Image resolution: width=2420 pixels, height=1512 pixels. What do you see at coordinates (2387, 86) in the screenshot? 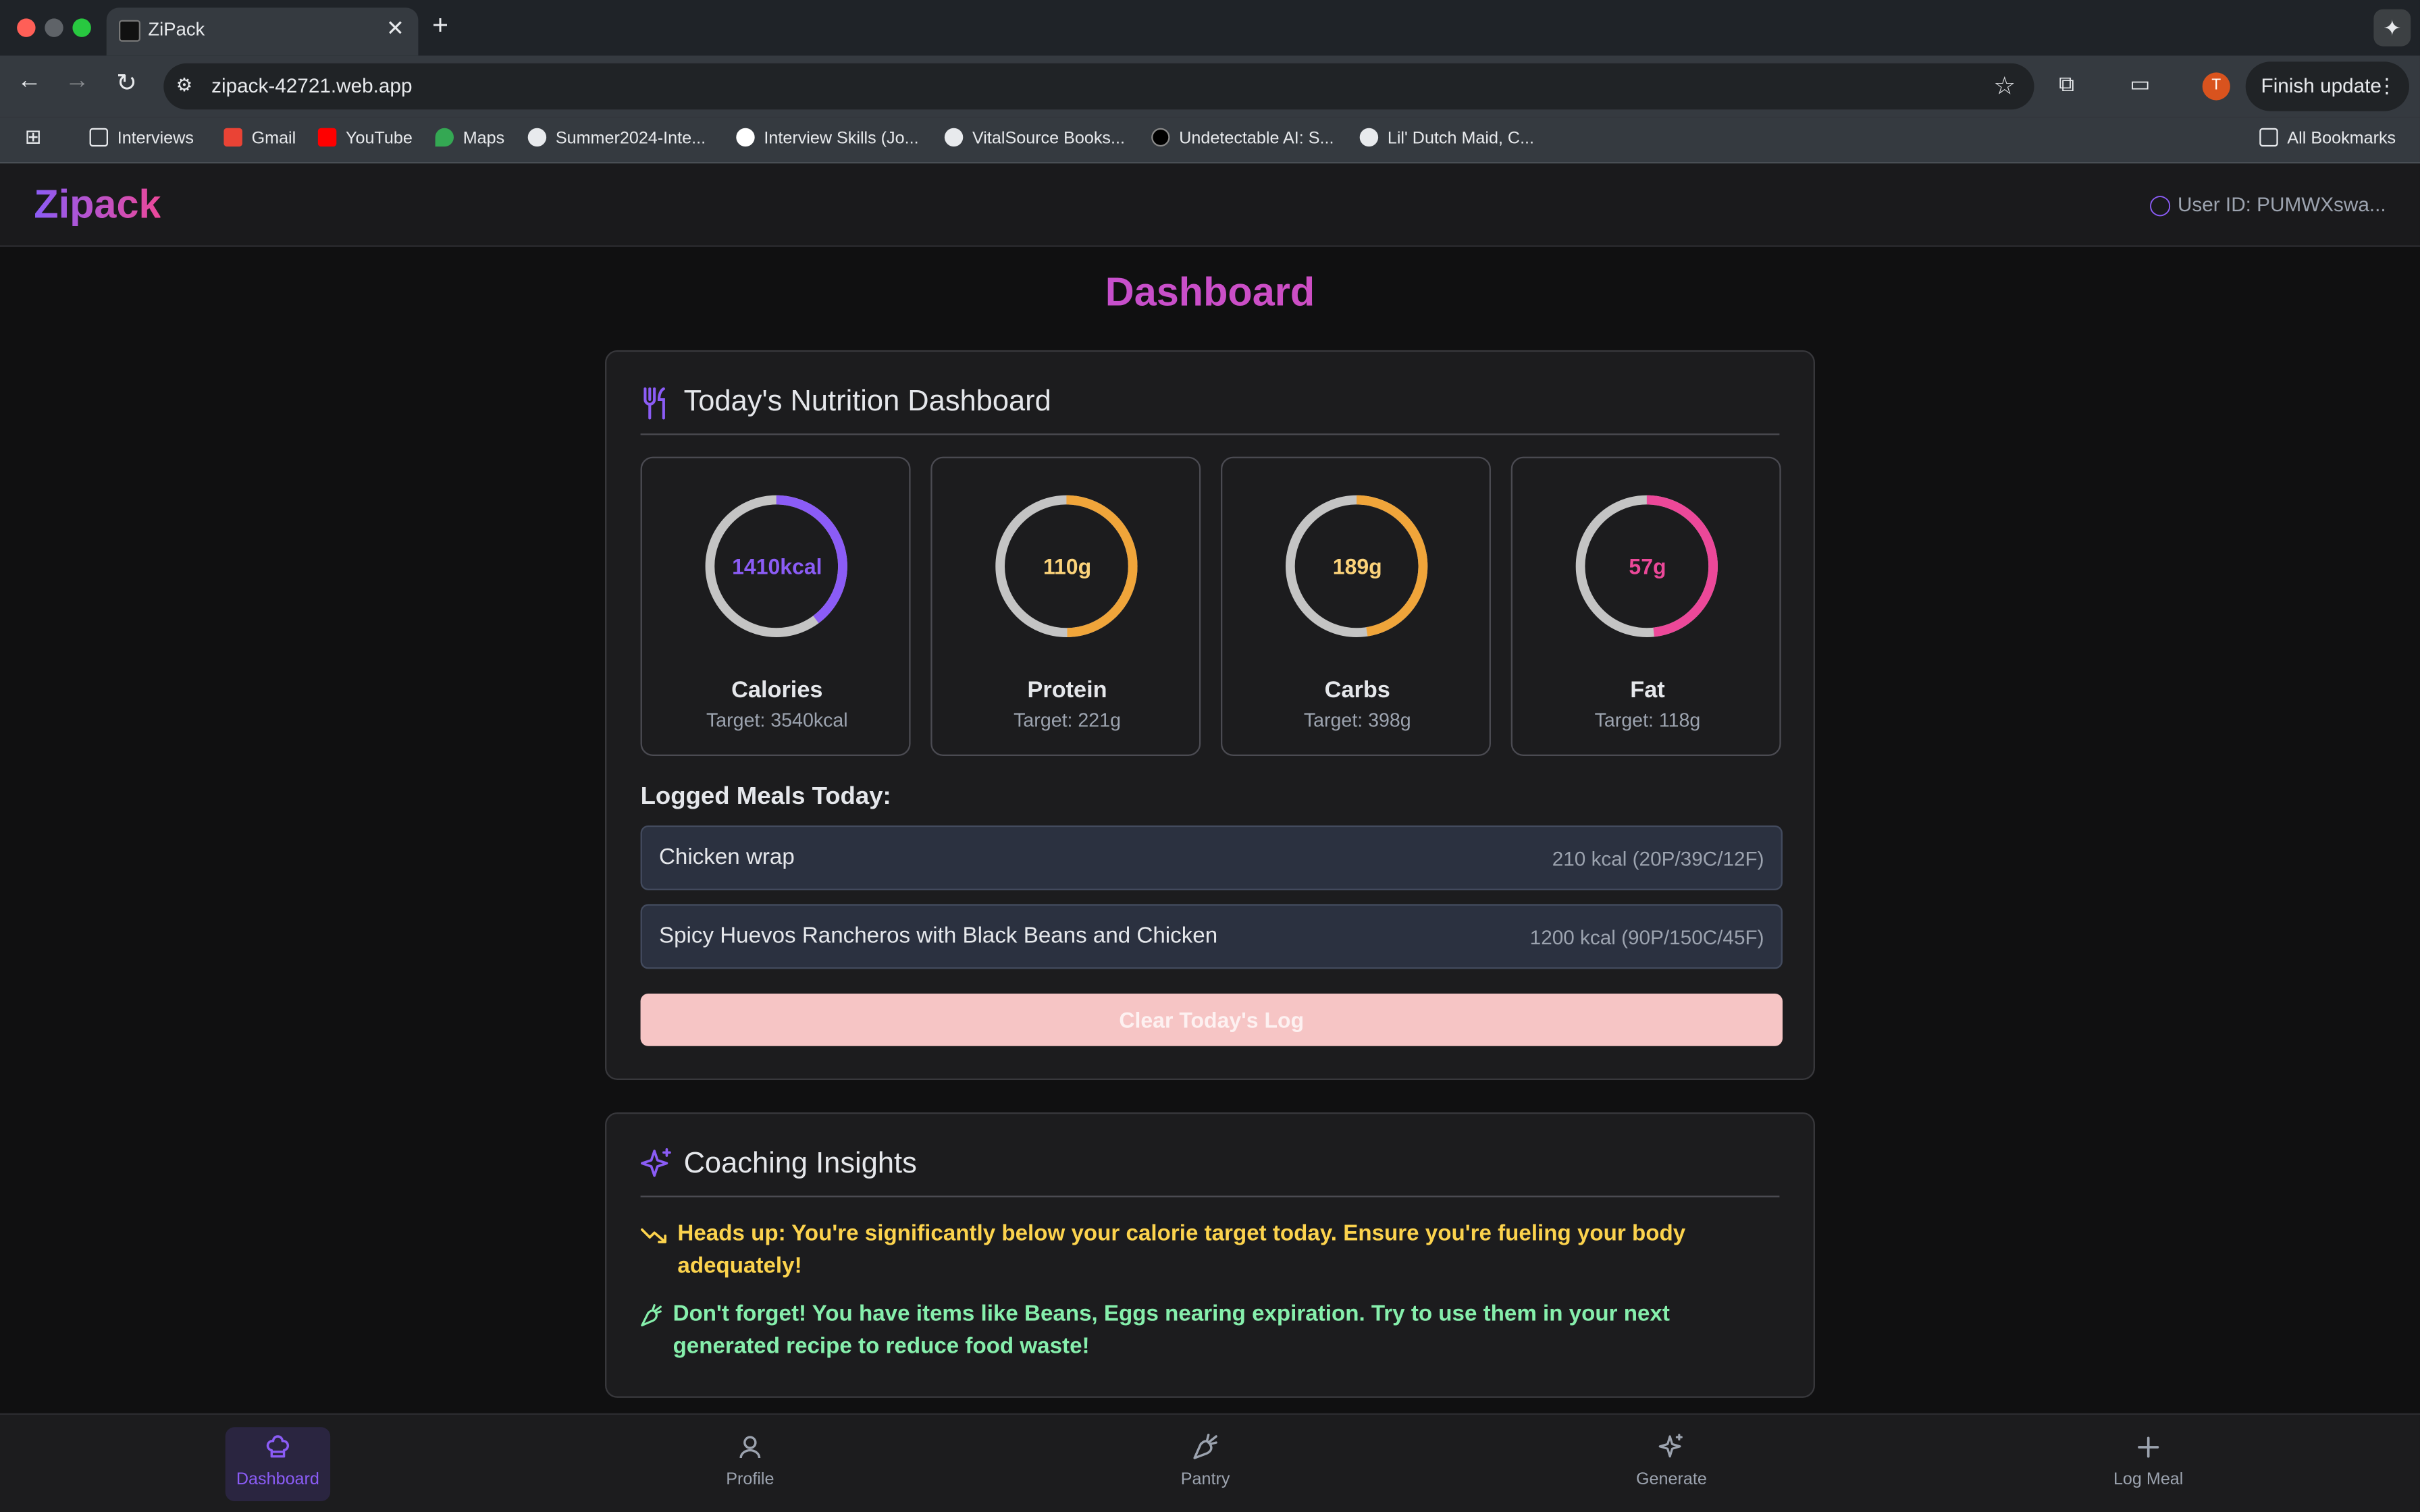
I see `more-menu-icon: ⋮` at bounding box center [2387, 86].